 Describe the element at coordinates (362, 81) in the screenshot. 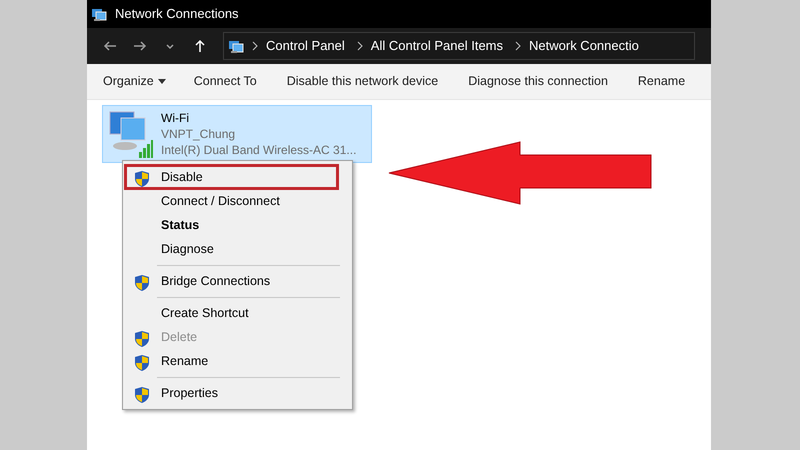

I see `toolbar-button: Disable this network device` at that location.